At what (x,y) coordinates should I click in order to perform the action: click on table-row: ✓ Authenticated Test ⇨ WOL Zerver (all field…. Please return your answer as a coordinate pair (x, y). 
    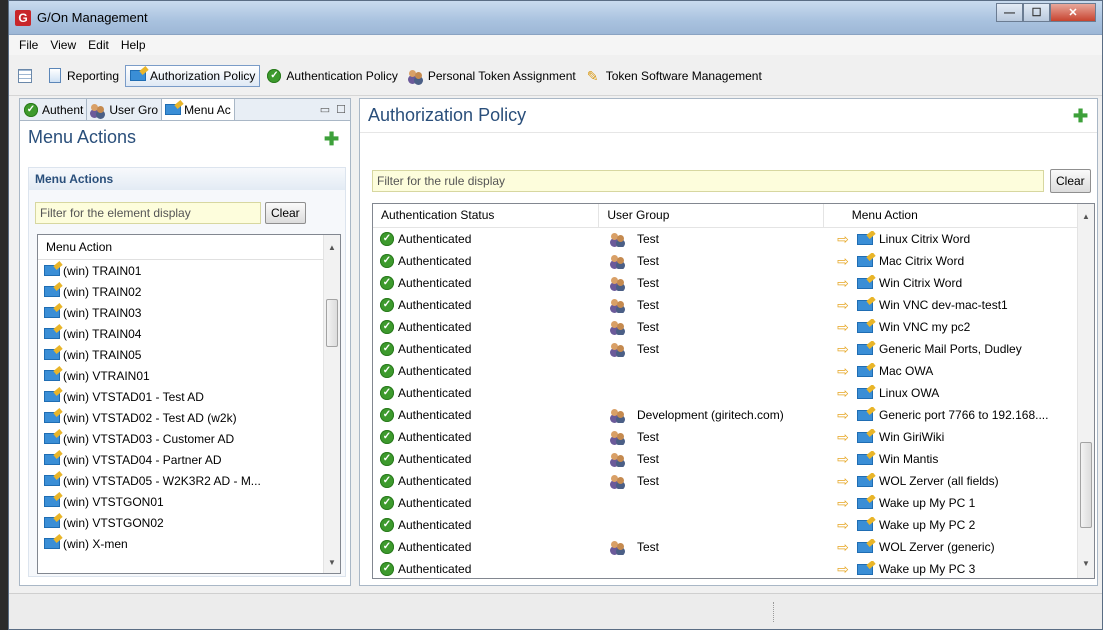
    Looking at the image, I should click on (733, 481).